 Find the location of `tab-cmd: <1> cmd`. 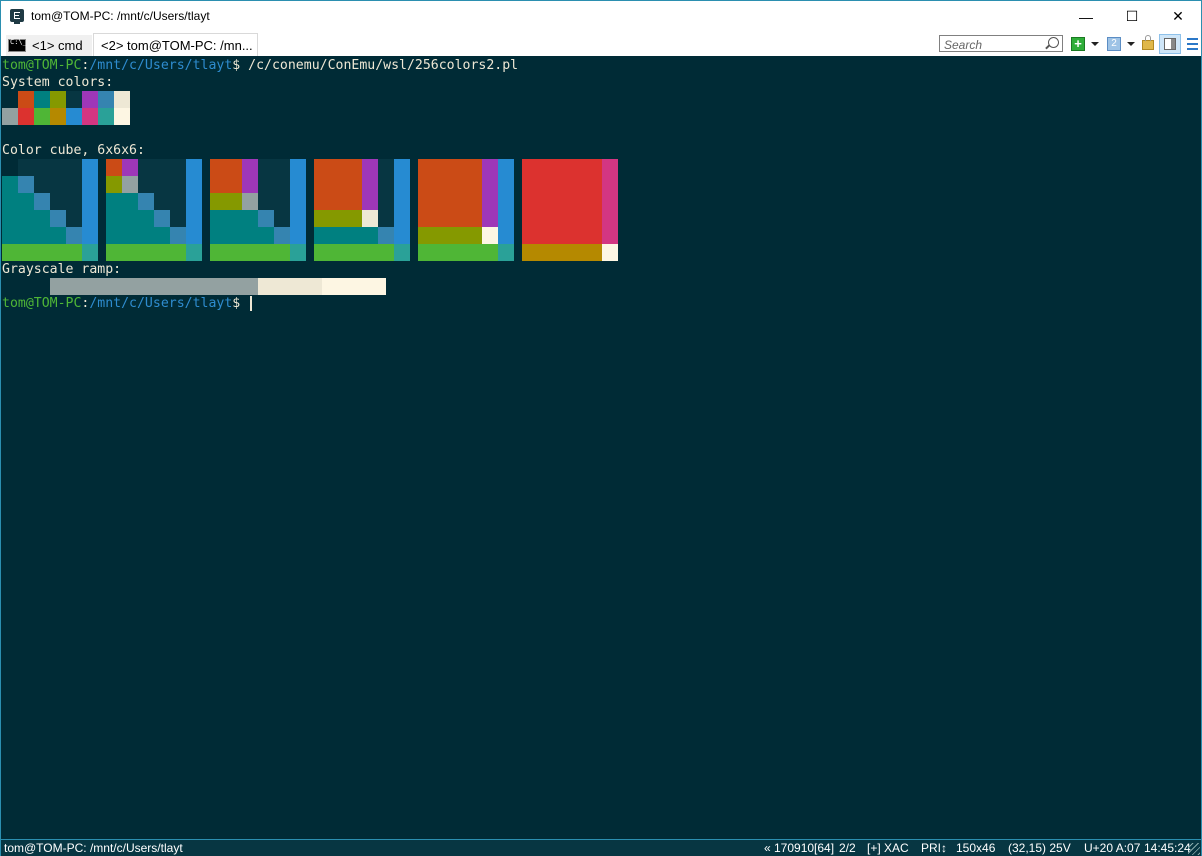

tab-cmd: <1> cmd is located at coordinates (49, 45).